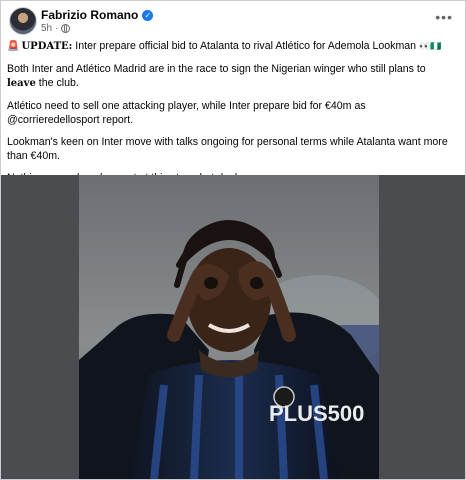  I want to click on siren-icon: 🚨, so click(13, 46).